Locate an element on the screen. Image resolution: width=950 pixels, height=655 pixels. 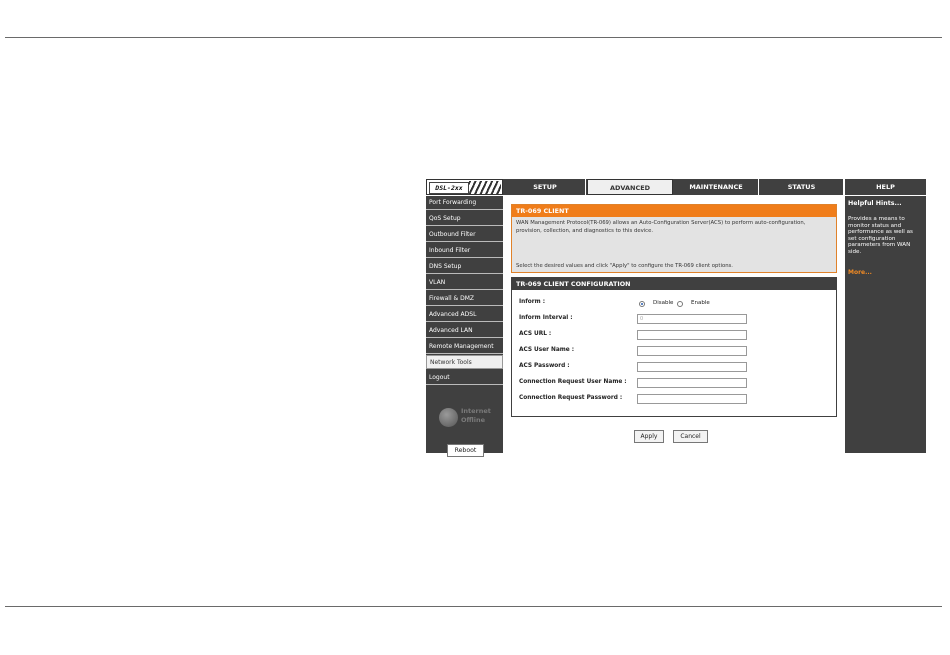
acs-url-label: ACS URL : is located at coordinates (535, 334).